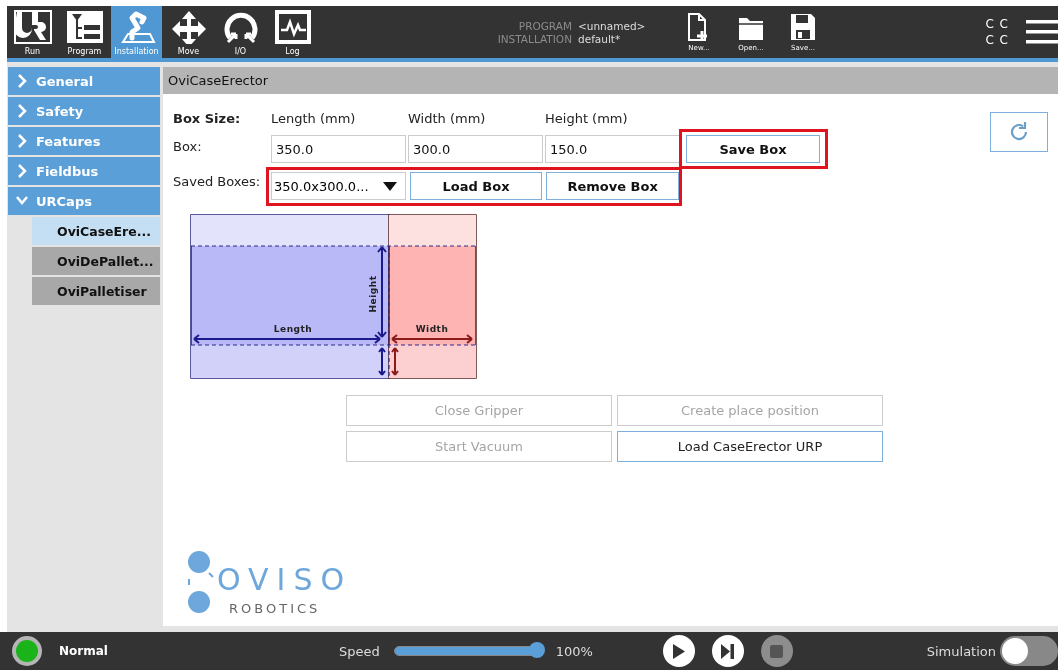  What do you see at coordinates (961, 651) in the screenshot?
I see `simulation-label: Simulation` at bounding box center [961, 651].